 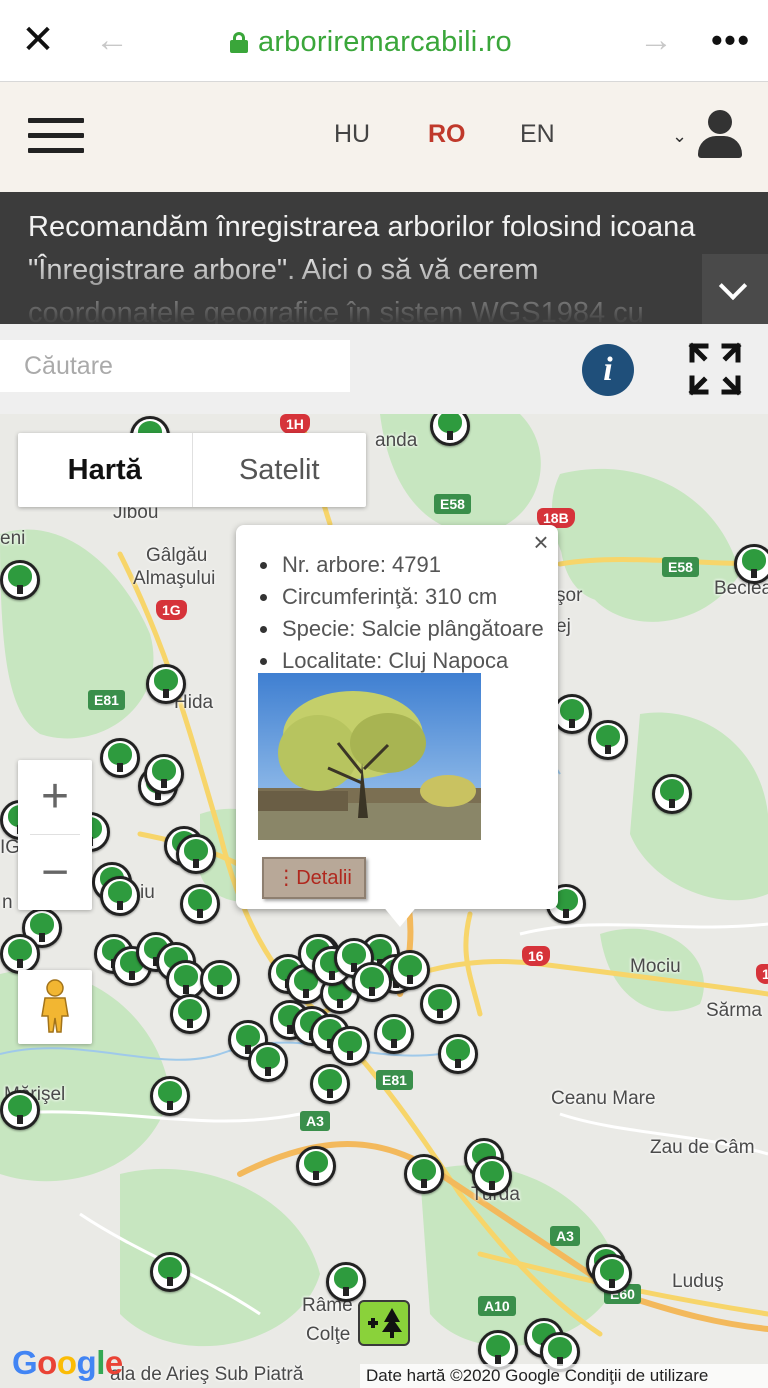 I want to click on place-label: Gâlgău, so click(x=177, y=555).